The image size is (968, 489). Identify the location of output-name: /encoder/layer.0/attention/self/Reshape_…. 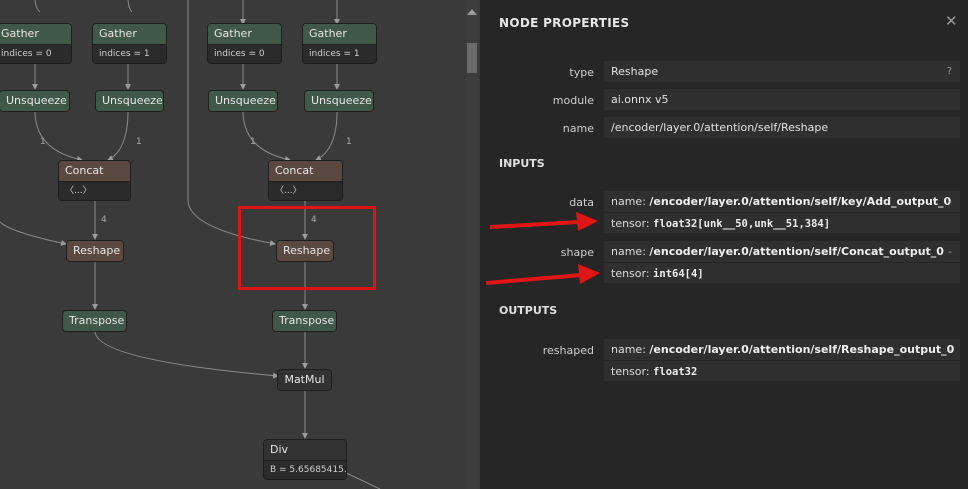
(802, 349).